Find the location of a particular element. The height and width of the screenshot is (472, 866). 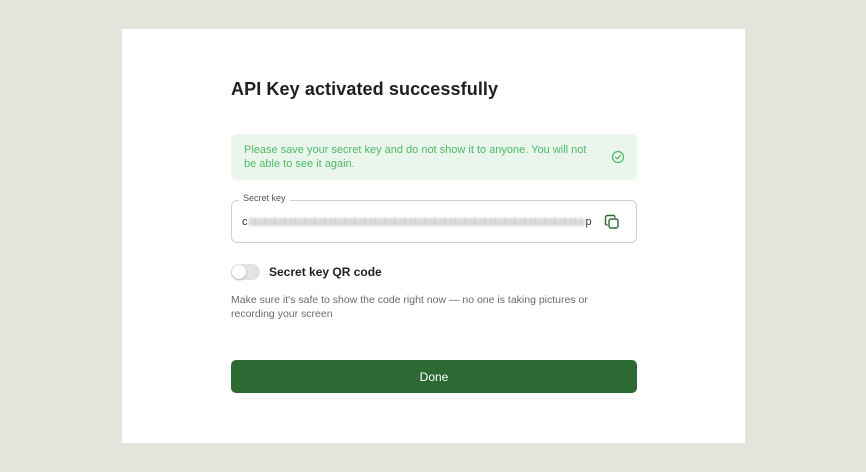

check-circle-icon is located at coordinates (618, 157).